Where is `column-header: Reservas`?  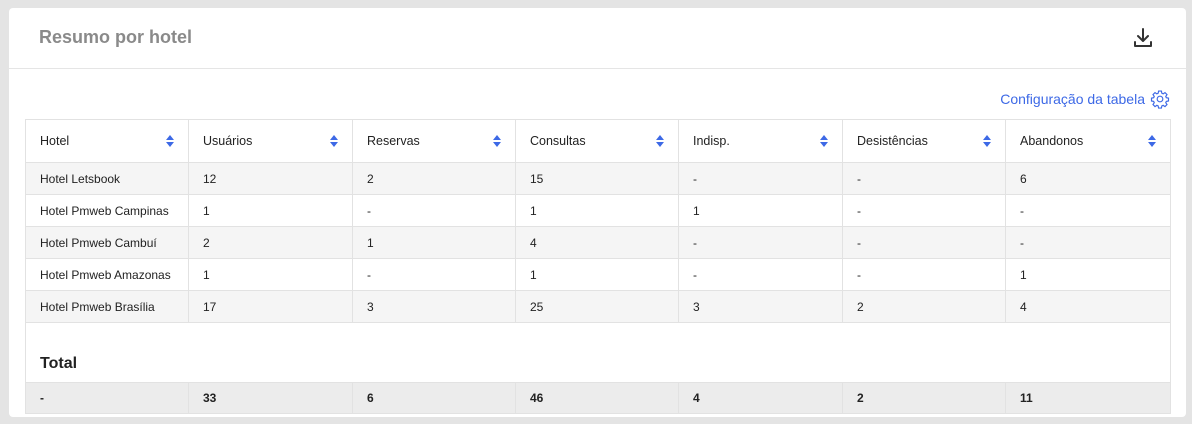 column-header: Reservas is located at coordinates (434, 141).